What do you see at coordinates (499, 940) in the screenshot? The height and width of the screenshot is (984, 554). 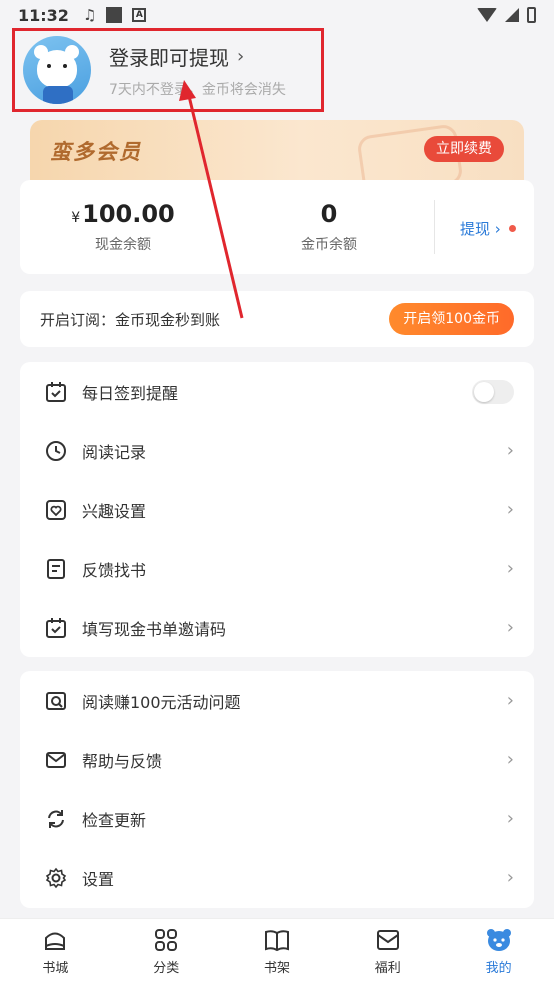 I see `bear-icon` at bounding box center [499, 940].